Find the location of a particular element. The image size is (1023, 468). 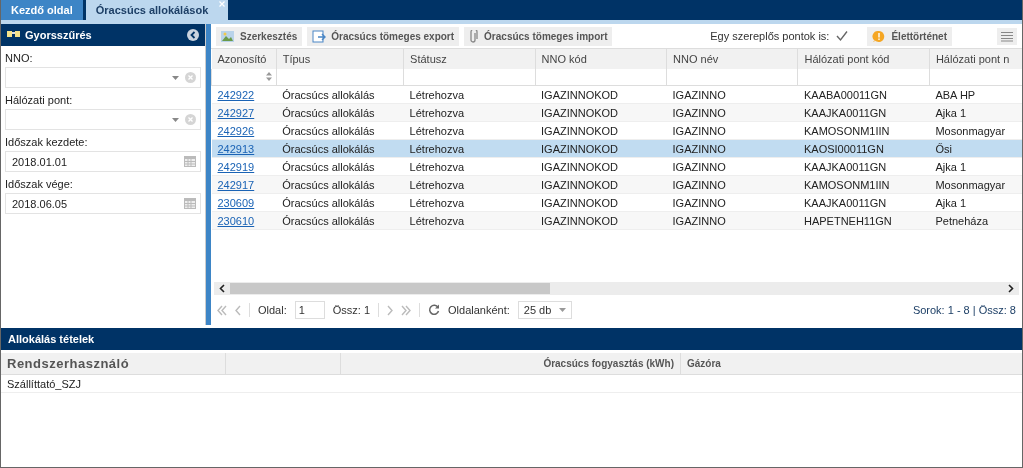

table-row: 230609 Óracsúcs allokálás Létrehozva IGAZINNOKOD IGAZINNO KAAJKA0011GN Ajka 1 is located at coordinates (616, 202).